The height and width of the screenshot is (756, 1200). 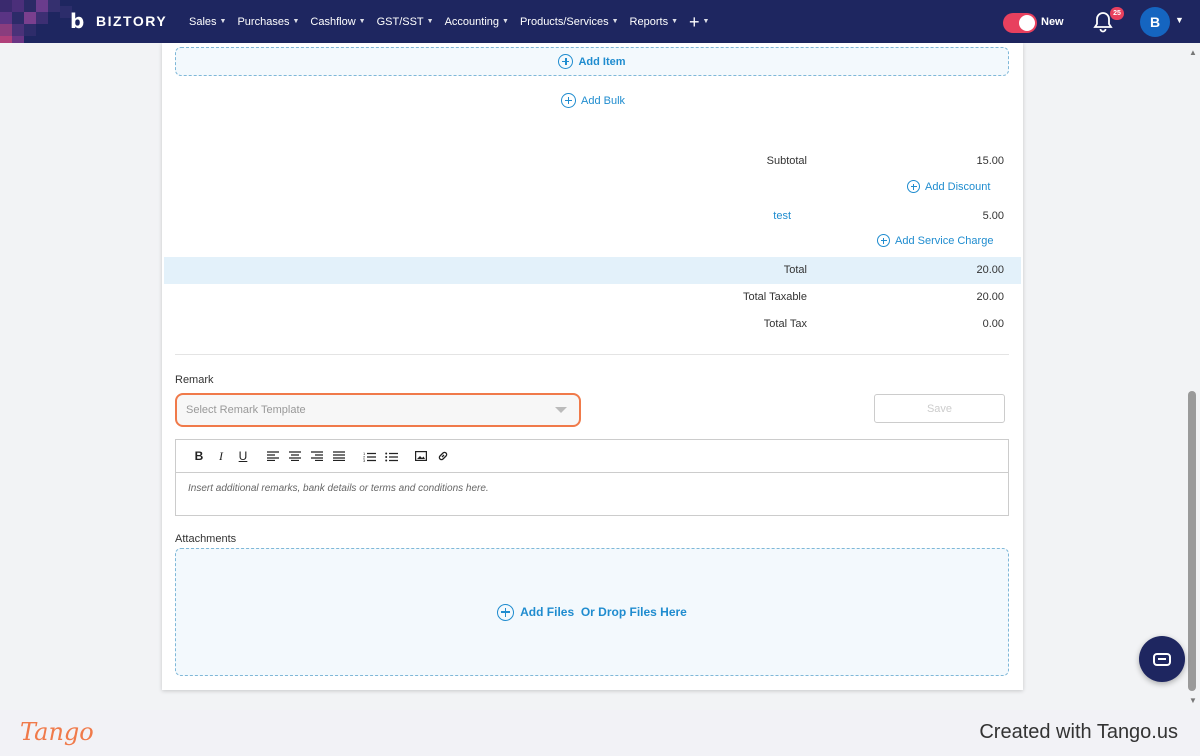 I want to click on total-taxable-label: Total Taxable, so click(x=774, y=297).